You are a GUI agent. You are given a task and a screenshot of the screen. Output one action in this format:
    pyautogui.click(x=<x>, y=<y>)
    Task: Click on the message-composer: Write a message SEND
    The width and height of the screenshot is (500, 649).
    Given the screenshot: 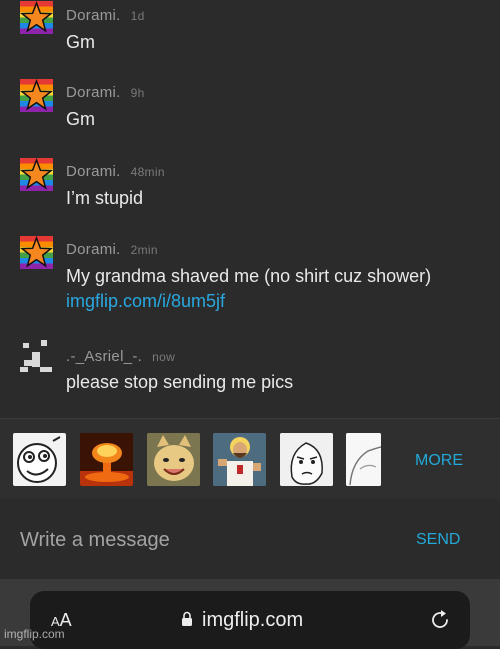 What is the action you would take?
    pyautogui.click(x=250, y=539)
    